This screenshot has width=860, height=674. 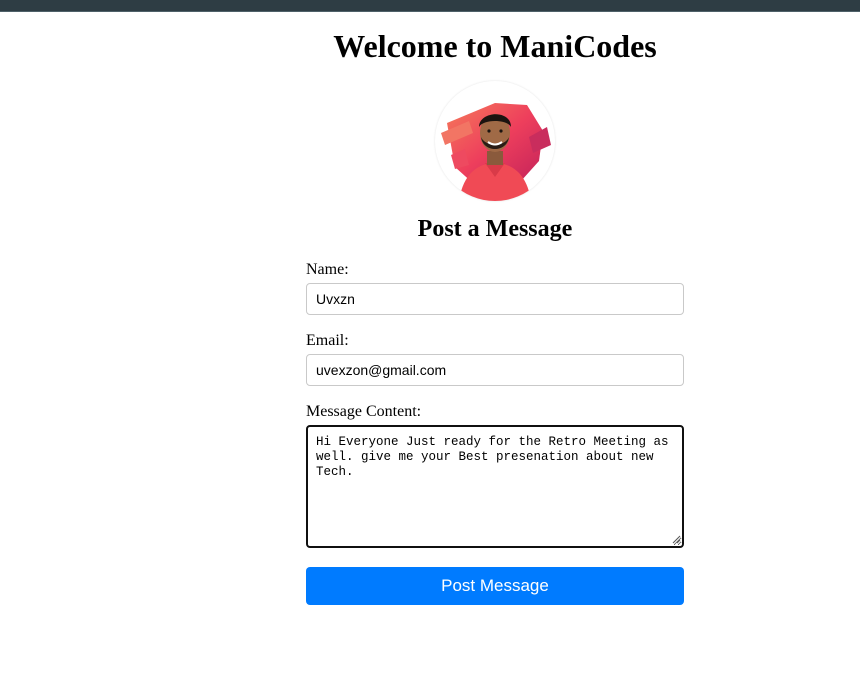 What do you see at coordinates (327, 269) in the screenshot?
I see `name-label: Name:` at bounding box center [327, 269].